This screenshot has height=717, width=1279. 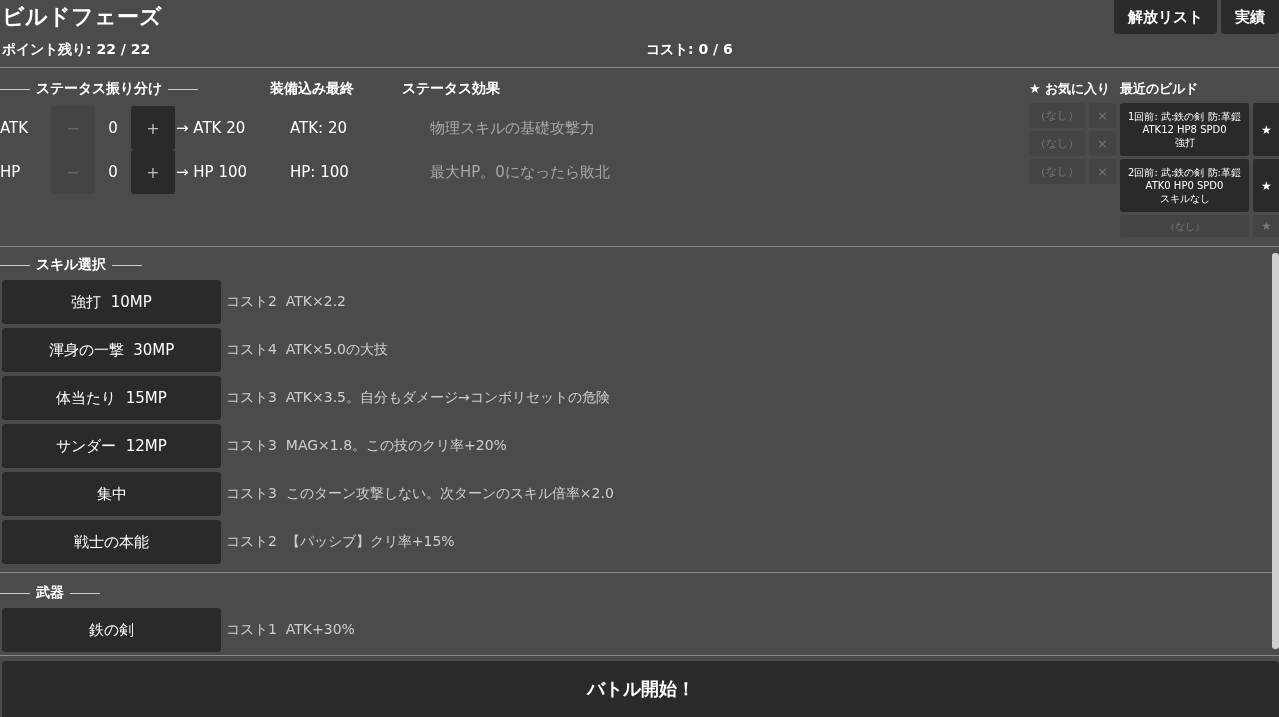 I want to click on option-description: コスト3 ATK×3.5。自分もダメージ→コンボリセットの危険, so click(x=418, y=398).